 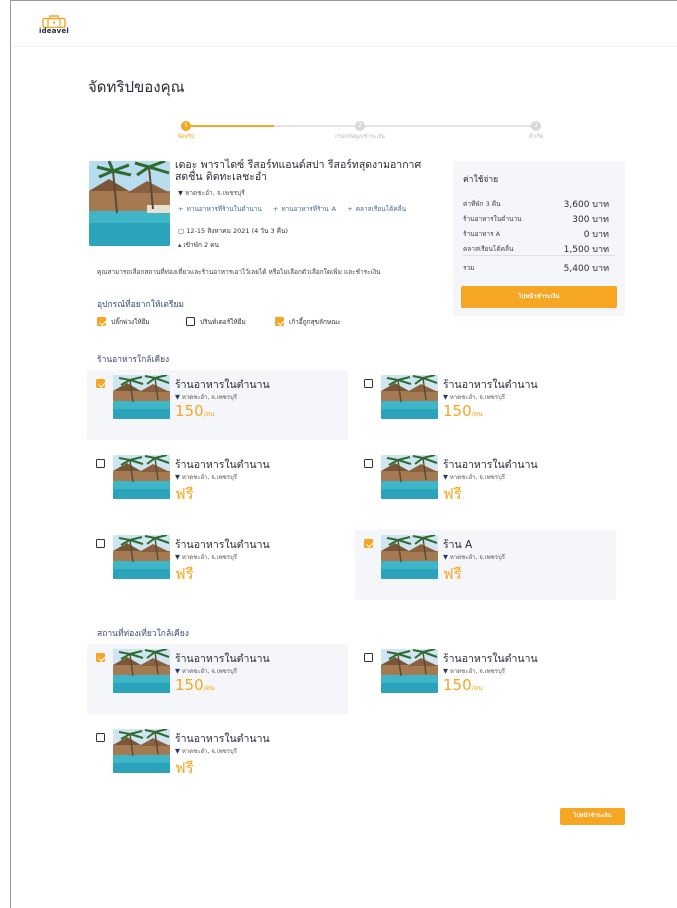 I want to click on place-price: 150/คน, so click(x=195, y=411).